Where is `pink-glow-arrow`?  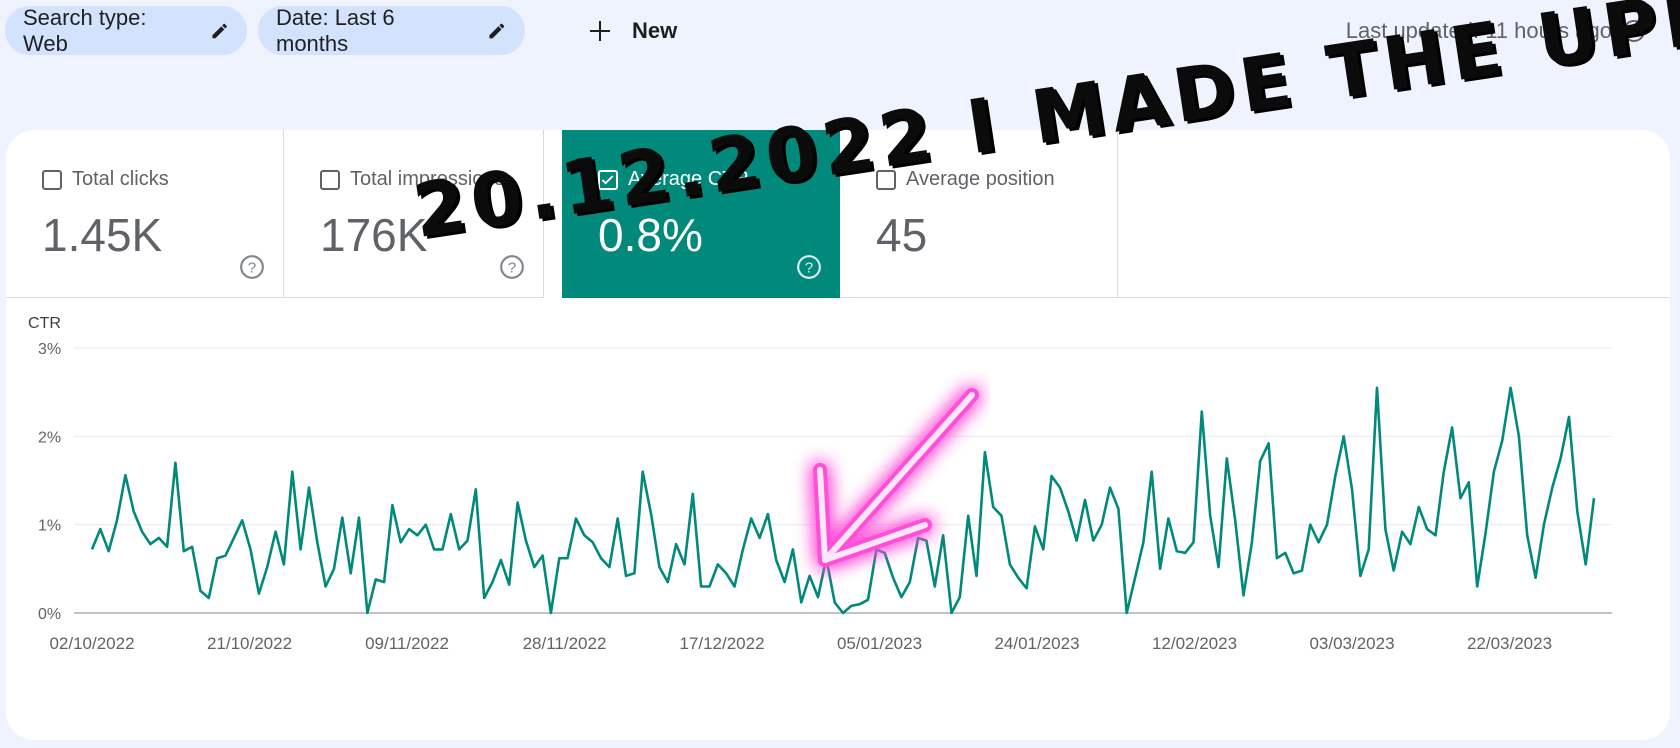 pink-glow-arrow is located at coordinates (896, 477).